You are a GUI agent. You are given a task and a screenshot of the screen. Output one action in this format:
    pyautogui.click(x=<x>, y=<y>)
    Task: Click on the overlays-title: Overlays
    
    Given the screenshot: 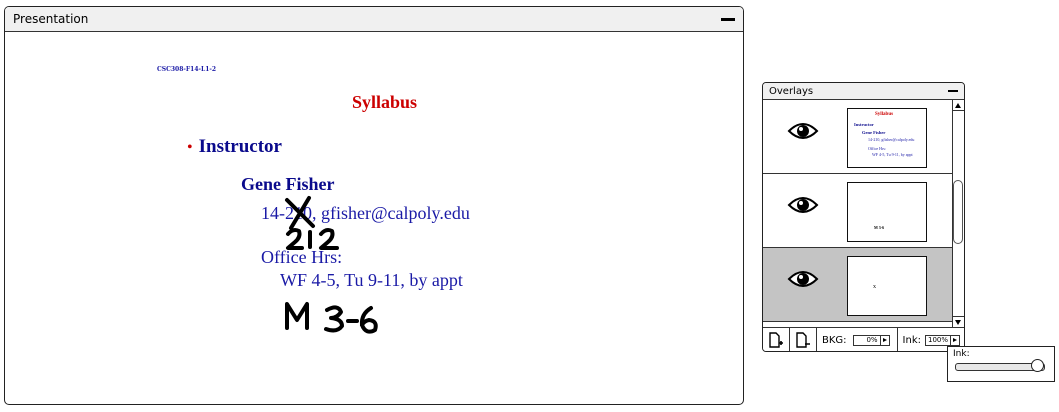 What is the action you would take?
    pyautogui.click(x=791, y=91)
    